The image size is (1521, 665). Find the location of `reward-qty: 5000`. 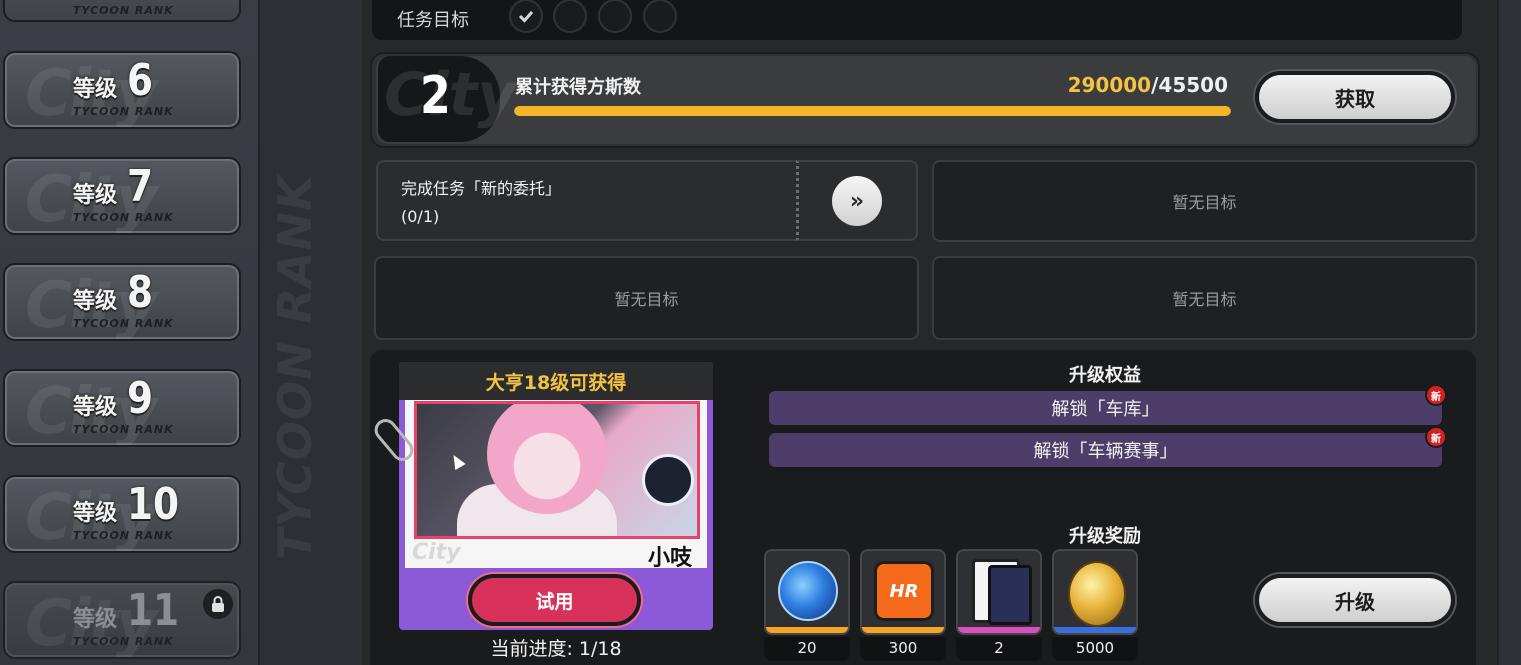

reward-qty: 5000 is located at coordinates (1095, 649).